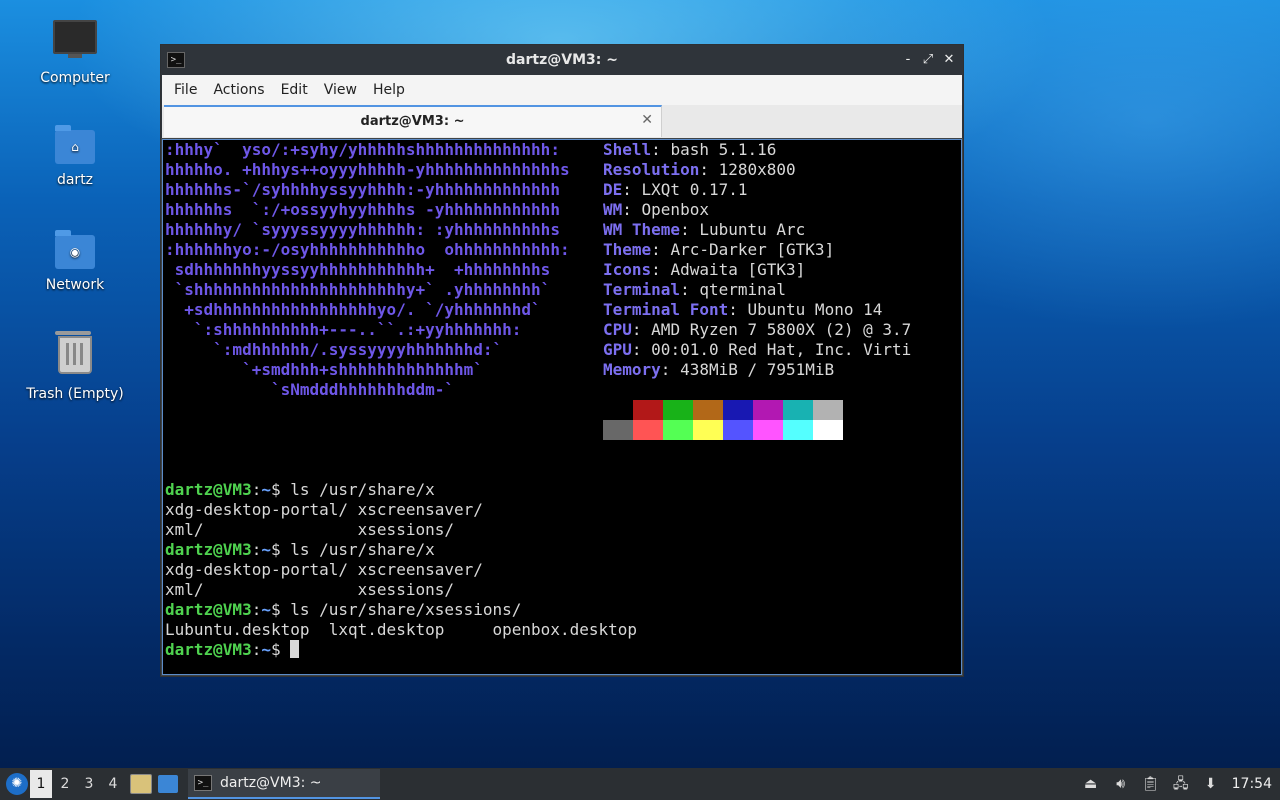 The width and height of the screenshot is (1280, 800). Describe the element at coordinates (168, 784) in the screenshot. I see `show-desktop-icon` at that location.